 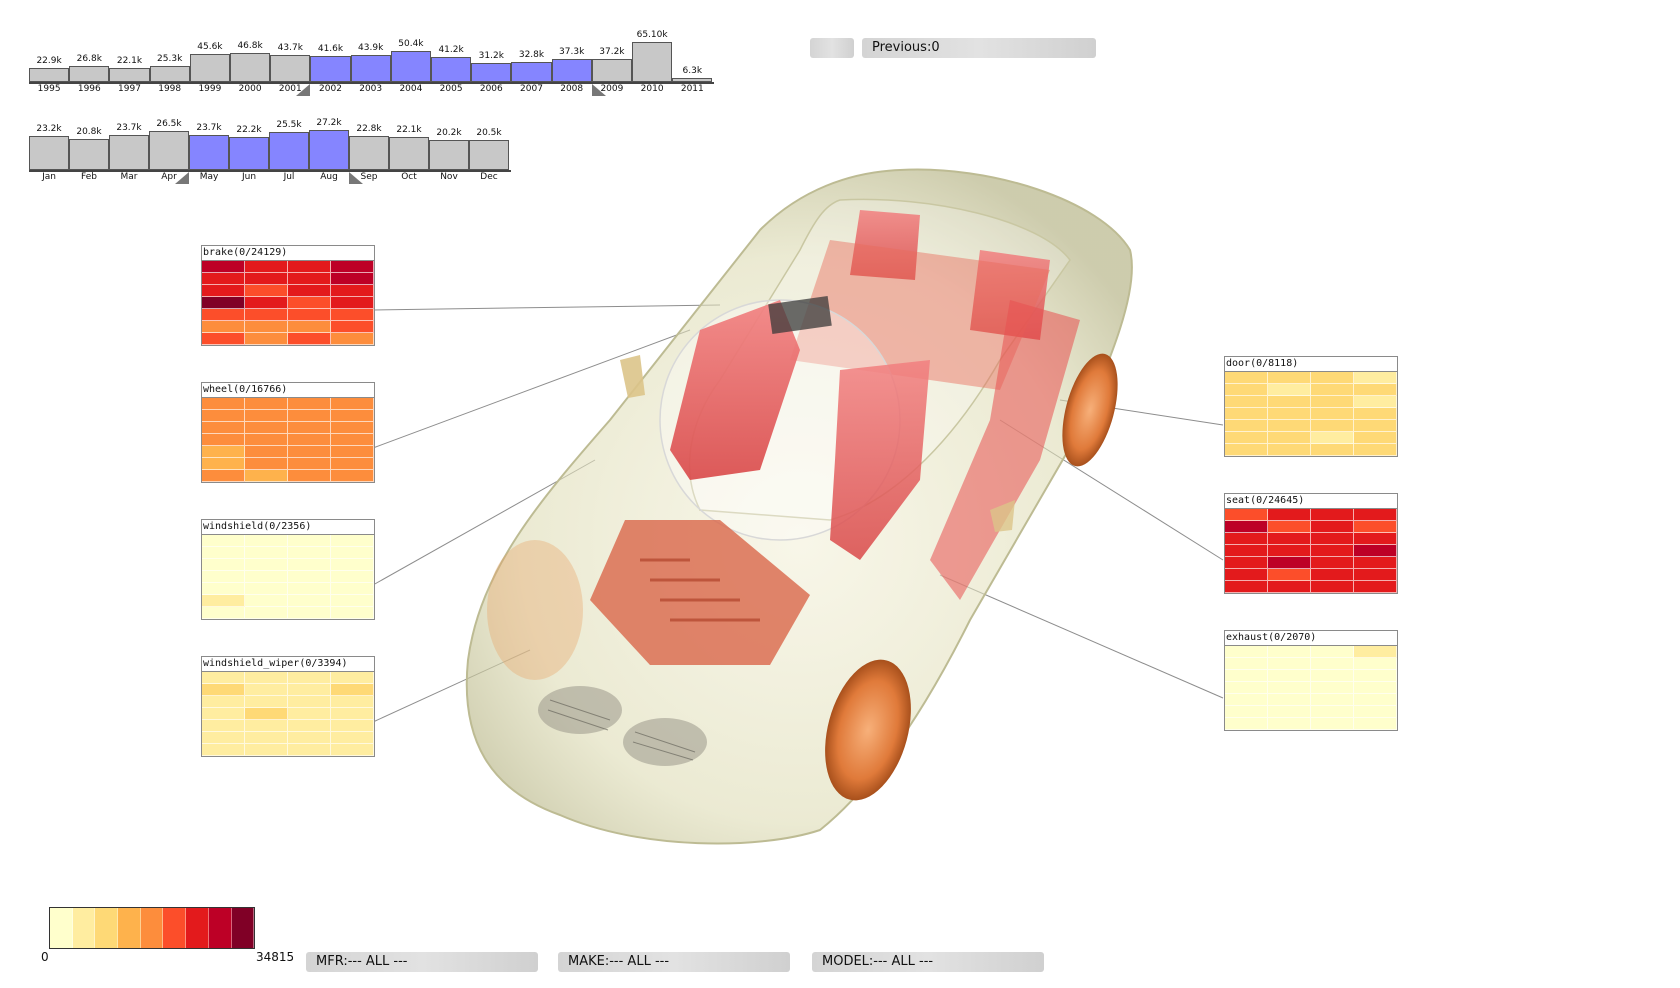 I want to click on year-bar-2009, so click(x=611, y=70).